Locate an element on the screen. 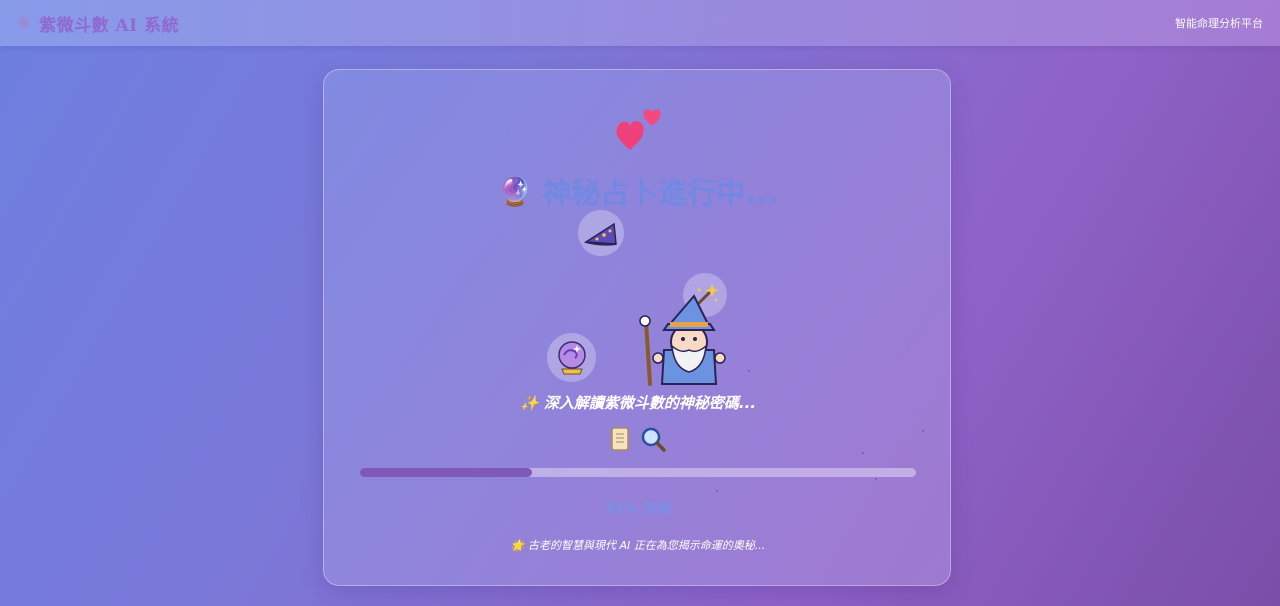  hat-bubble is located at coordinates (601, 233).